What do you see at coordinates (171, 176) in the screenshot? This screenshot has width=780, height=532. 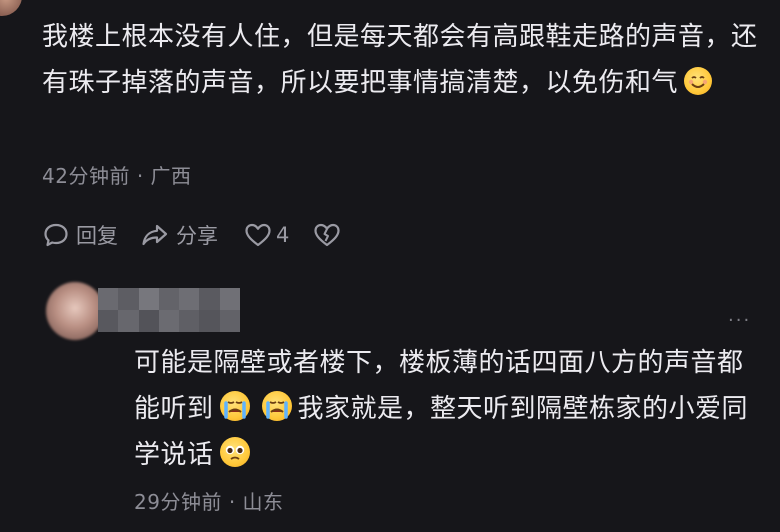 I see `comment-location: 广西` at bounding box center [171, 176].